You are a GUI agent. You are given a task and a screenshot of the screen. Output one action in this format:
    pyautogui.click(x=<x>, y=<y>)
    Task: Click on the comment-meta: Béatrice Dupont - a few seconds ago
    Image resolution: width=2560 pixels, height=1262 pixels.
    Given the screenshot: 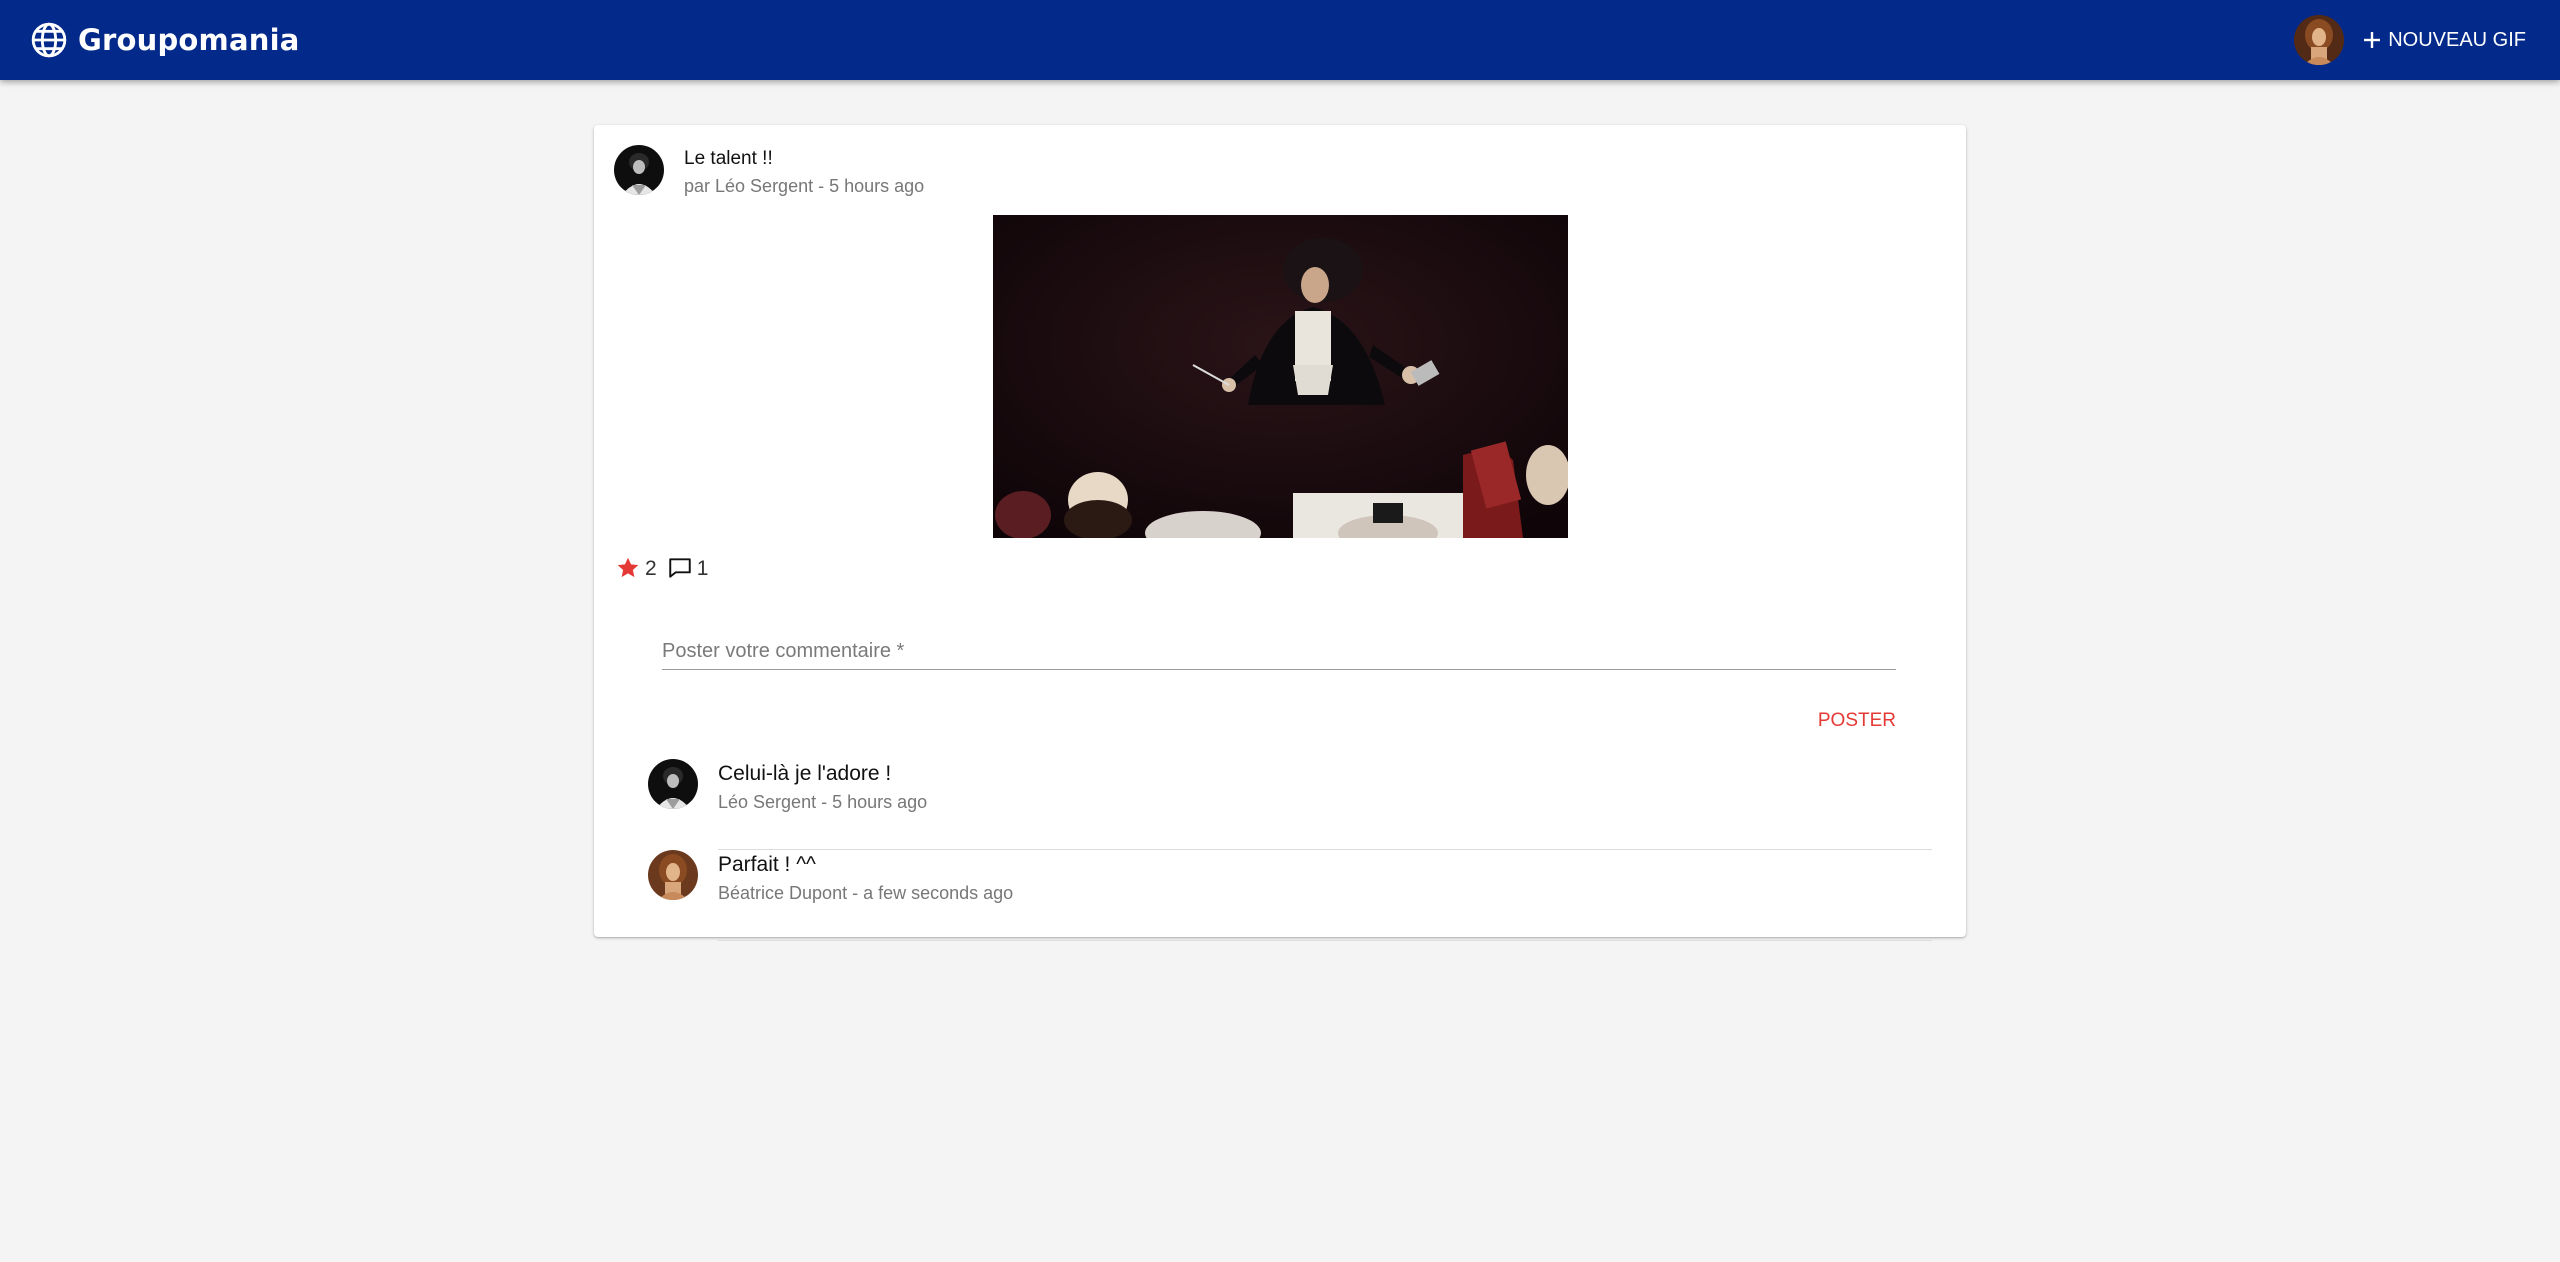 What is the action you would take?
    pyautogui.click(x=866, y=893)
    